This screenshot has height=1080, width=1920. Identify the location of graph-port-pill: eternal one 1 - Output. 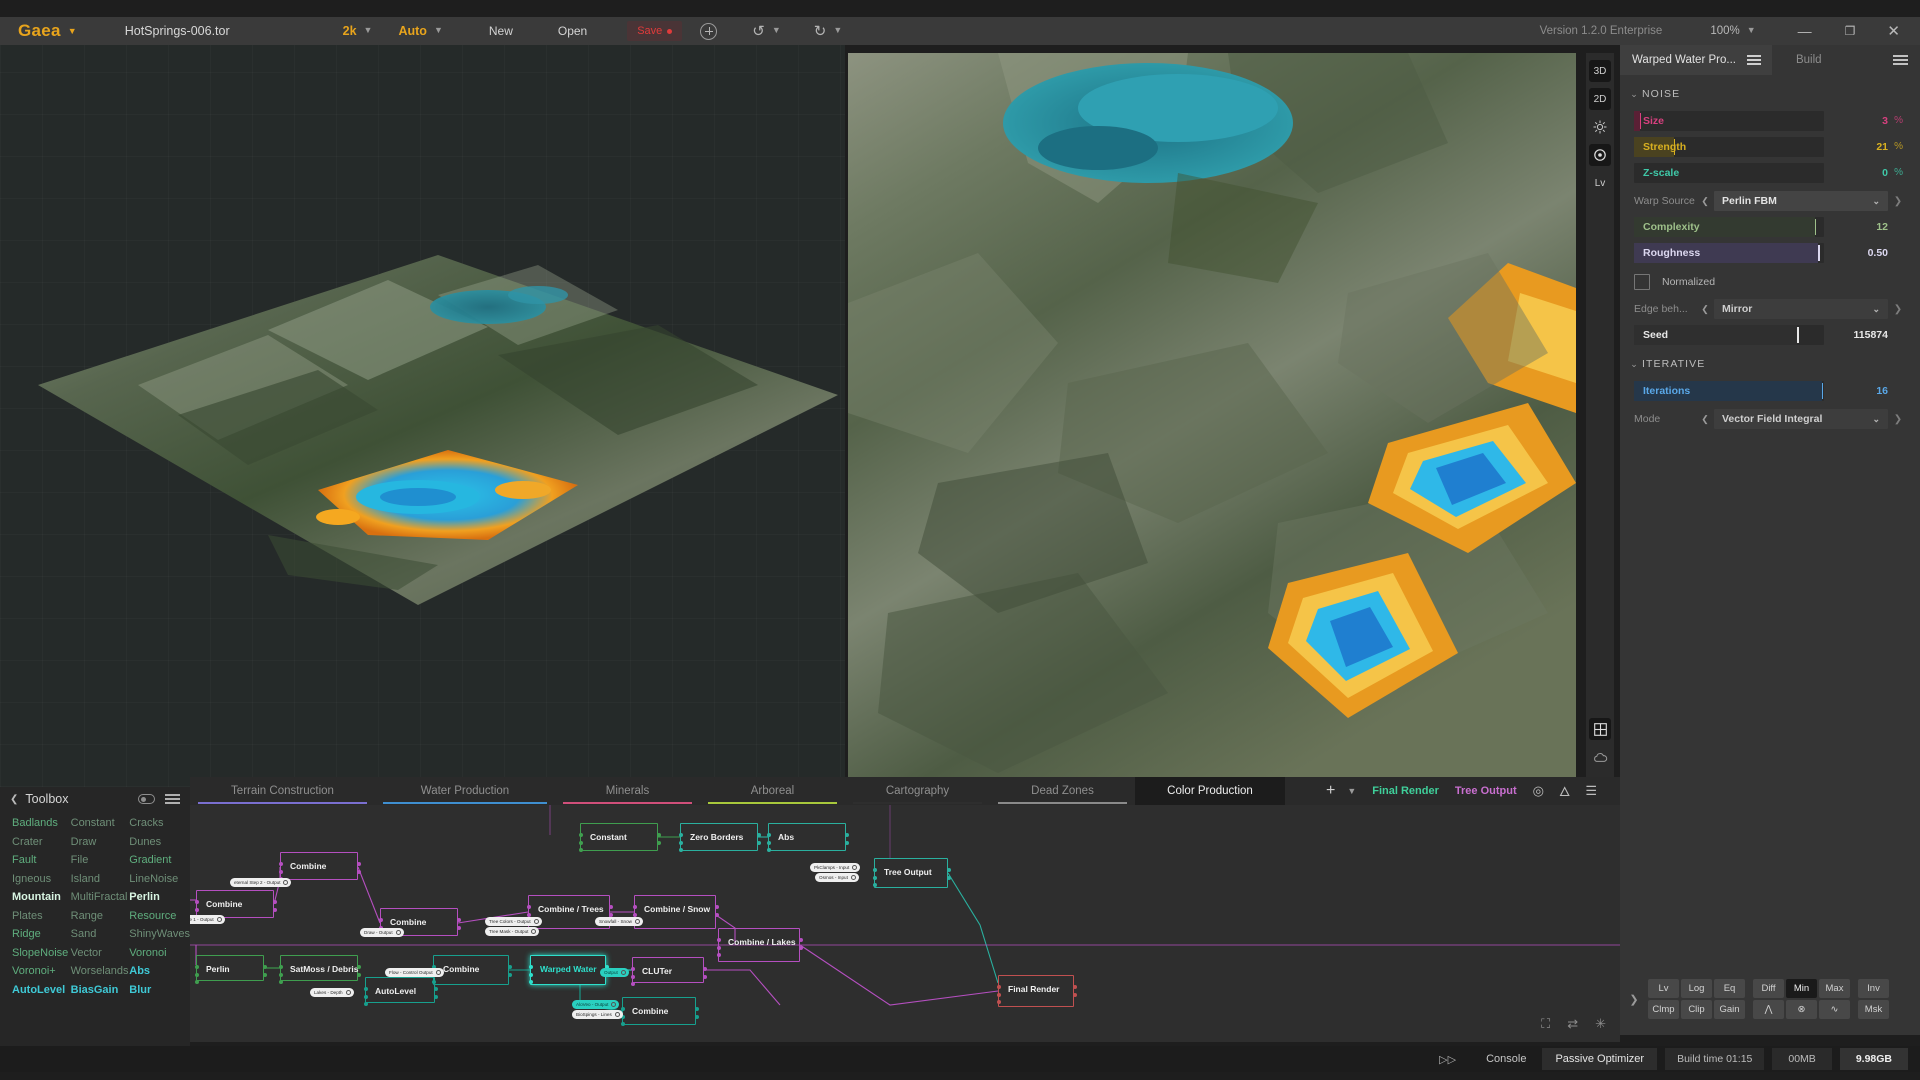
(207, 919).